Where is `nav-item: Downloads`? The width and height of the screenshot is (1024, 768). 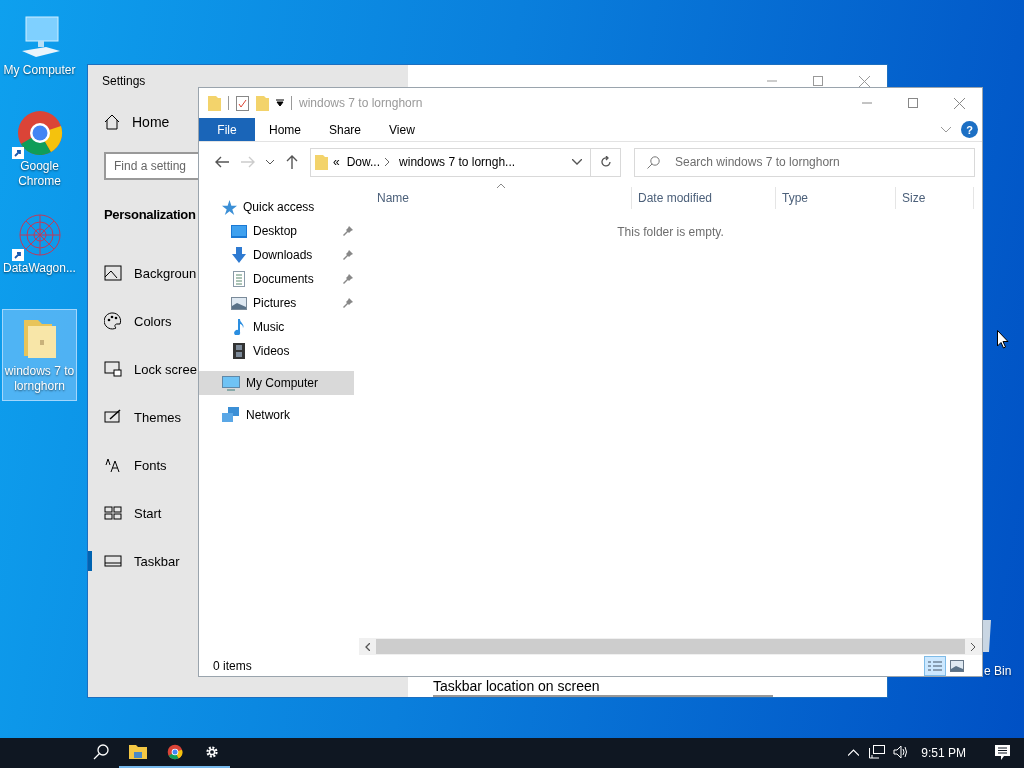
nav-item: Downloads is located at coordinates (279, 255).